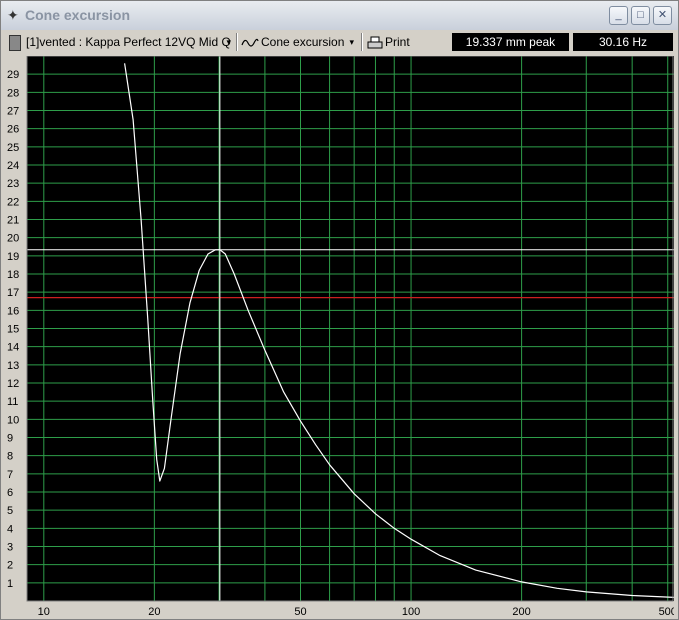 The image size is (679, 620). Describe the element at coordinates (13, 384) in the screenshot. I see `y-tick-label: 12` at that location.